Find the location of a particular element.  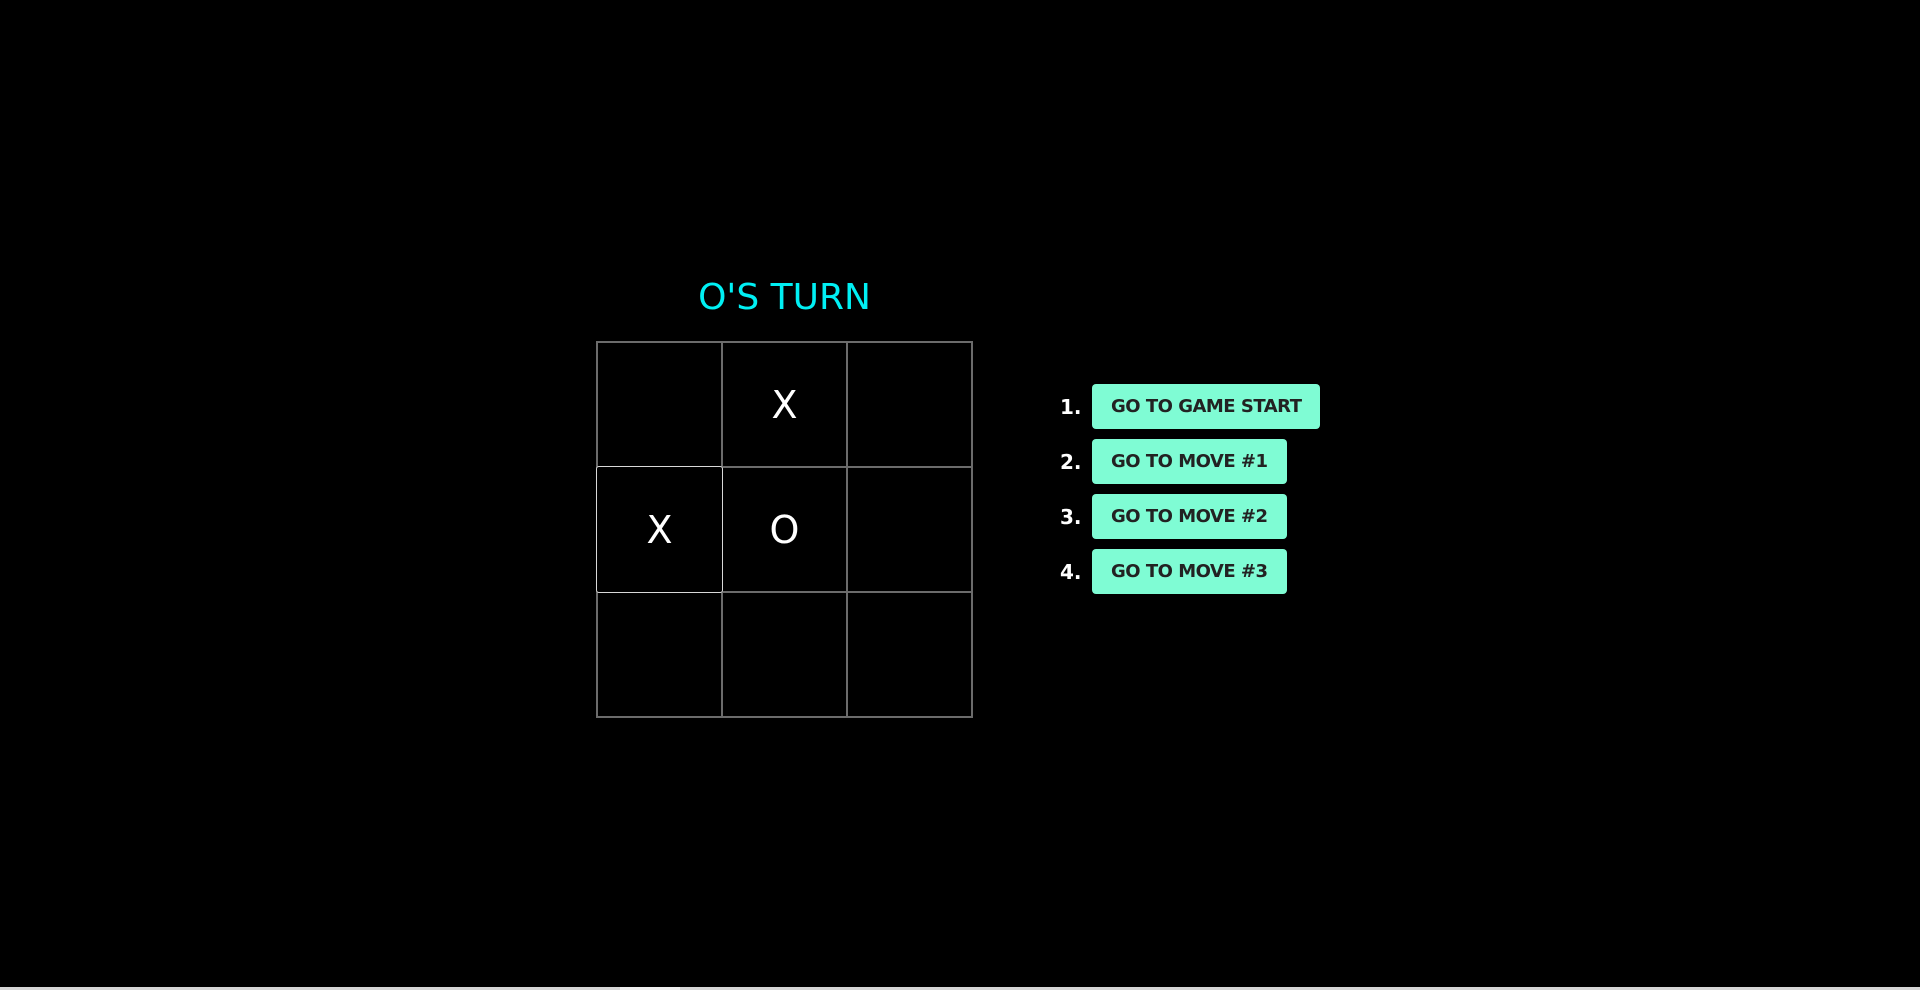

go-to-game-start-button: GO TO GAME START is located at coordinates (1206, 406).